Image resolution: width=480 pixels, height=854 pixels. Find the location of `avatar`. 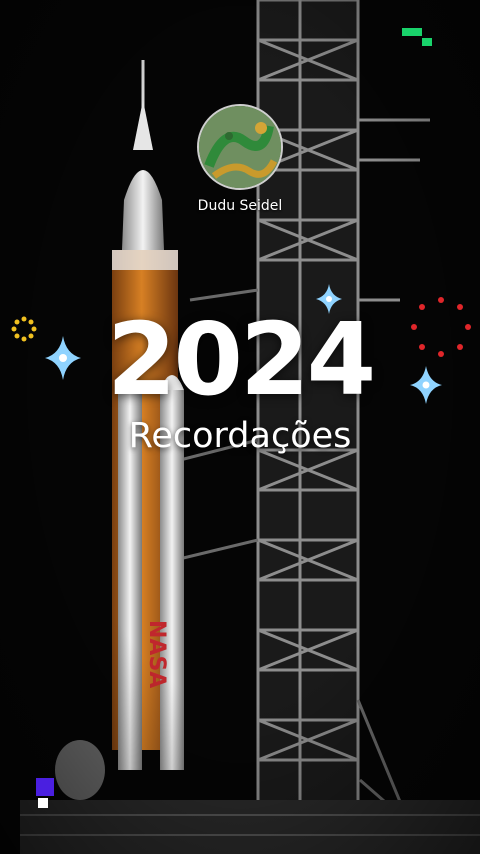

avatar is located at coordinates (240, 147).